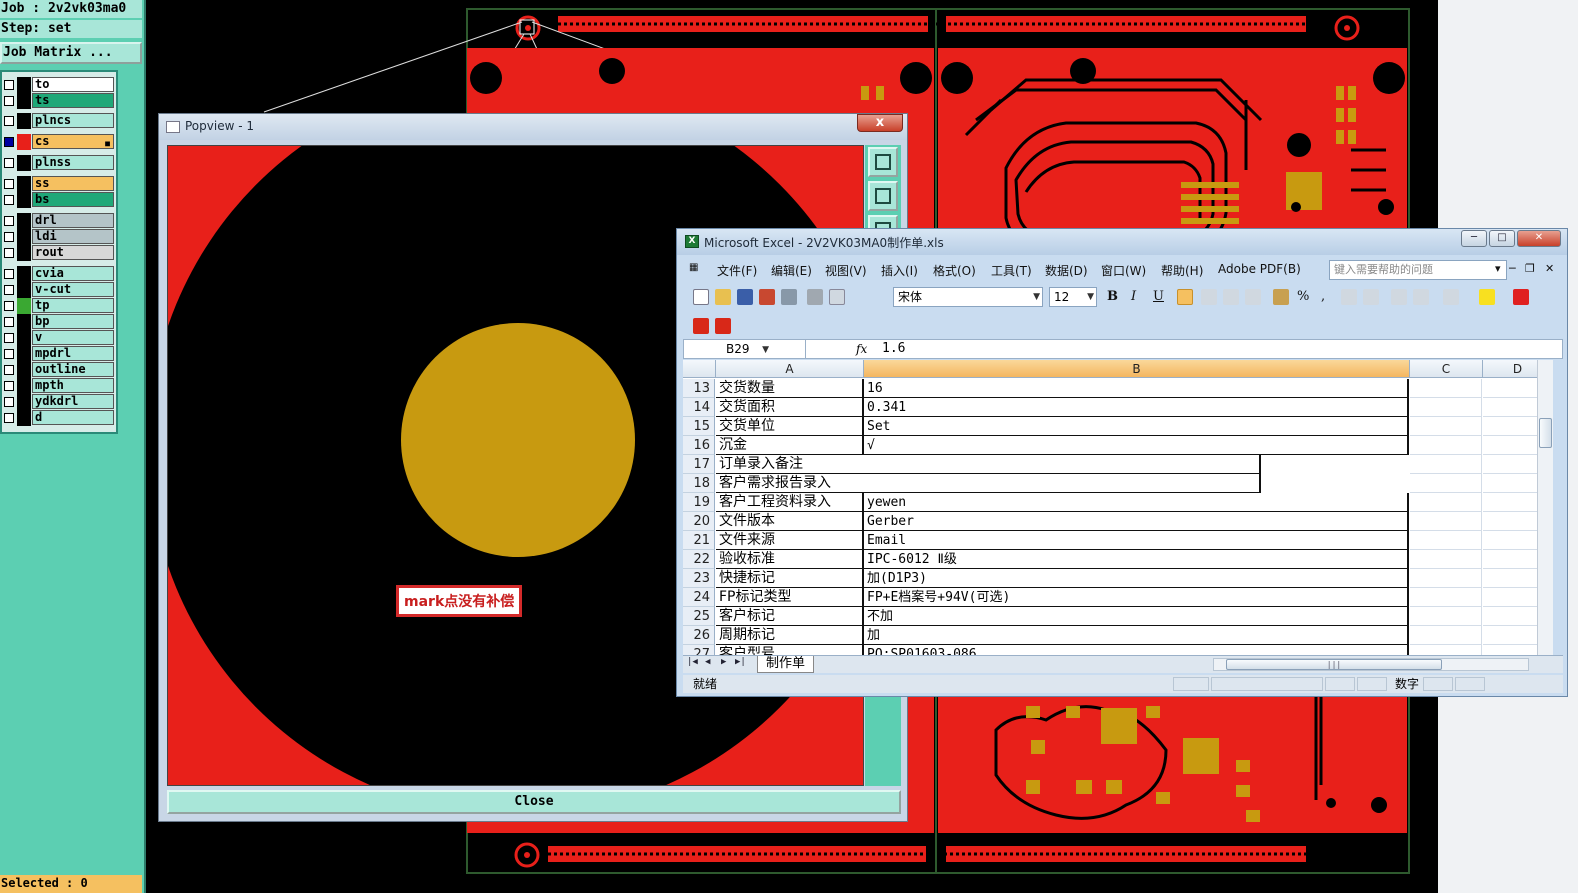 This screenshot has height=893, width=1578. Describe the element at coordinates (723, 326) in the screenshot. I see `pdf-email-icon` at that location.